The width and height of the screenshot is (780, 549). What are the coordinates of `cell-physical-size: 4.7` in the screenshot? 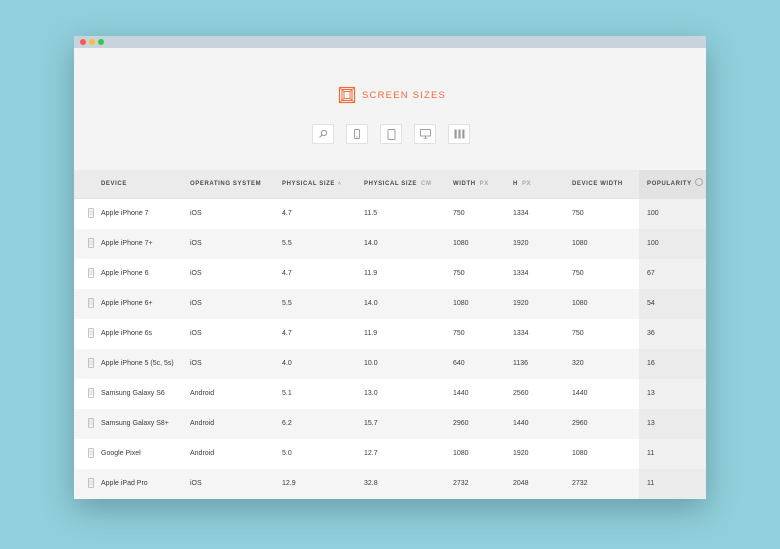 It's located at (287, 333).